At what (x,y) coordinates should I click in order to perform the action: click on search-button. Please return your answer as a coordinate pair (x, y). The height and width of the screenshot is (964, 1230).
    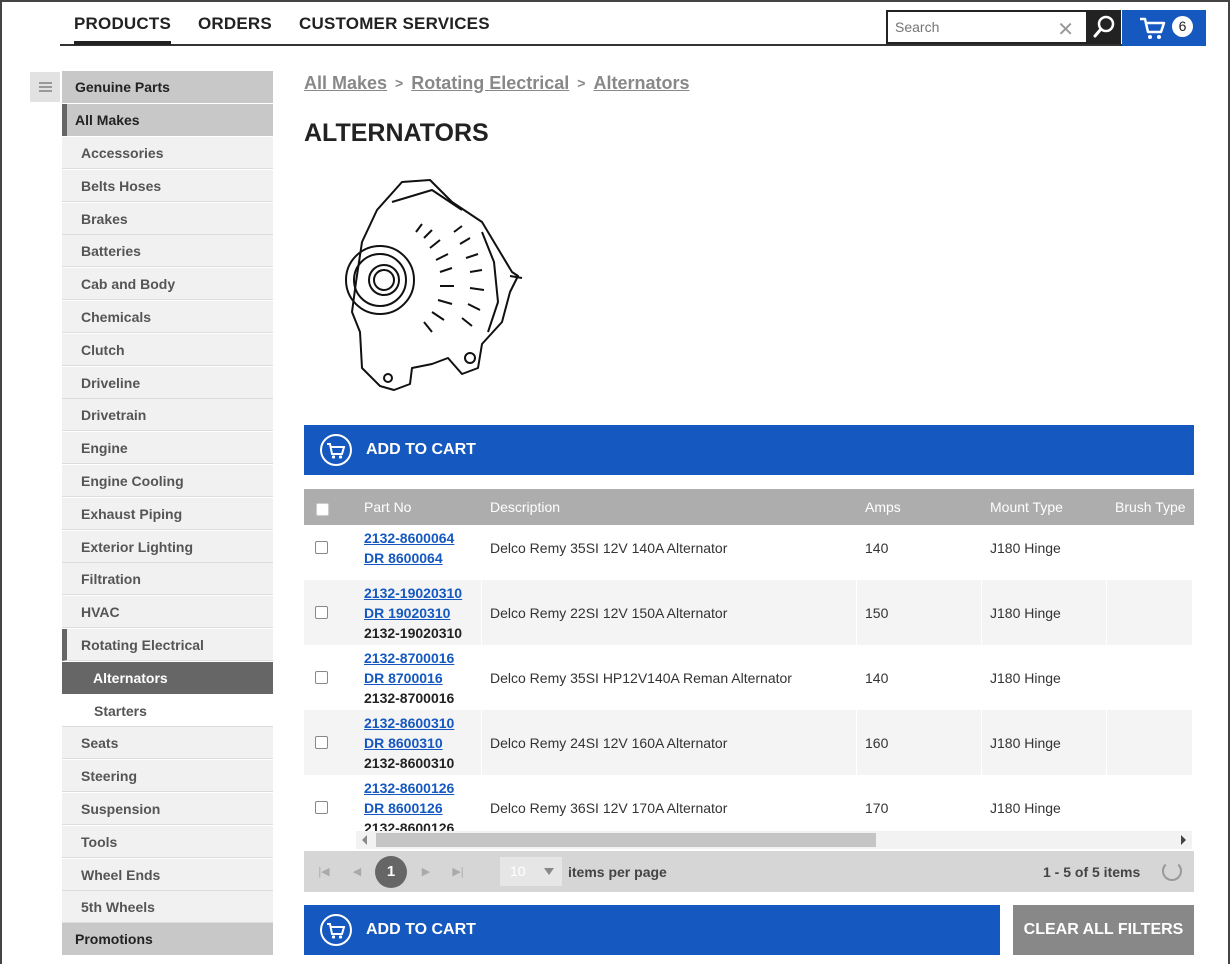
    Looking at the image, I should click on (1104, 27).